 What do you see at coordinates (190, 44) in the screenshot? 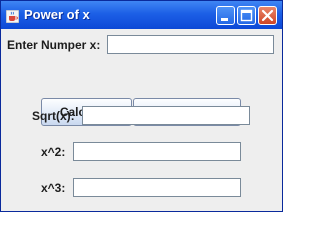
I see `number-input` at bounding box center [190, 44].